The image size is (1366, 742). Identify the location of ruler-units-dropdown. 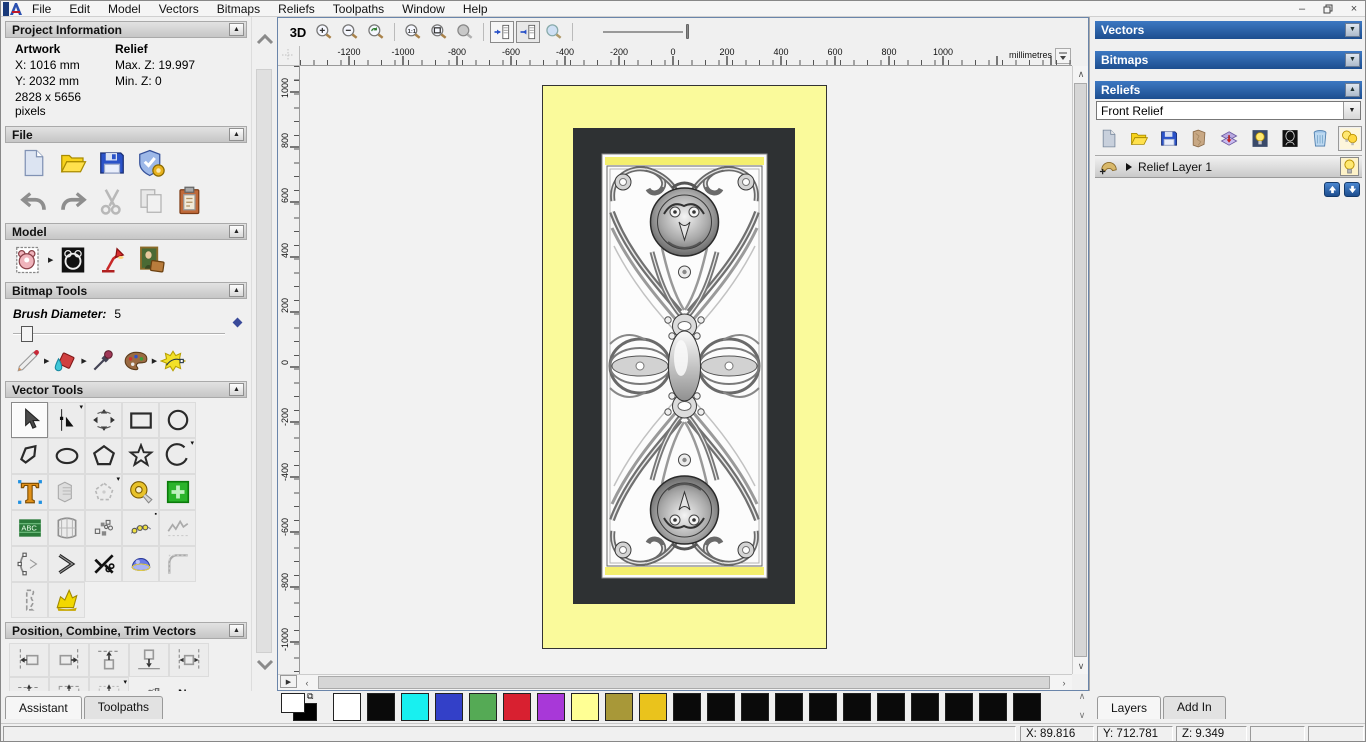
(1063, 56).